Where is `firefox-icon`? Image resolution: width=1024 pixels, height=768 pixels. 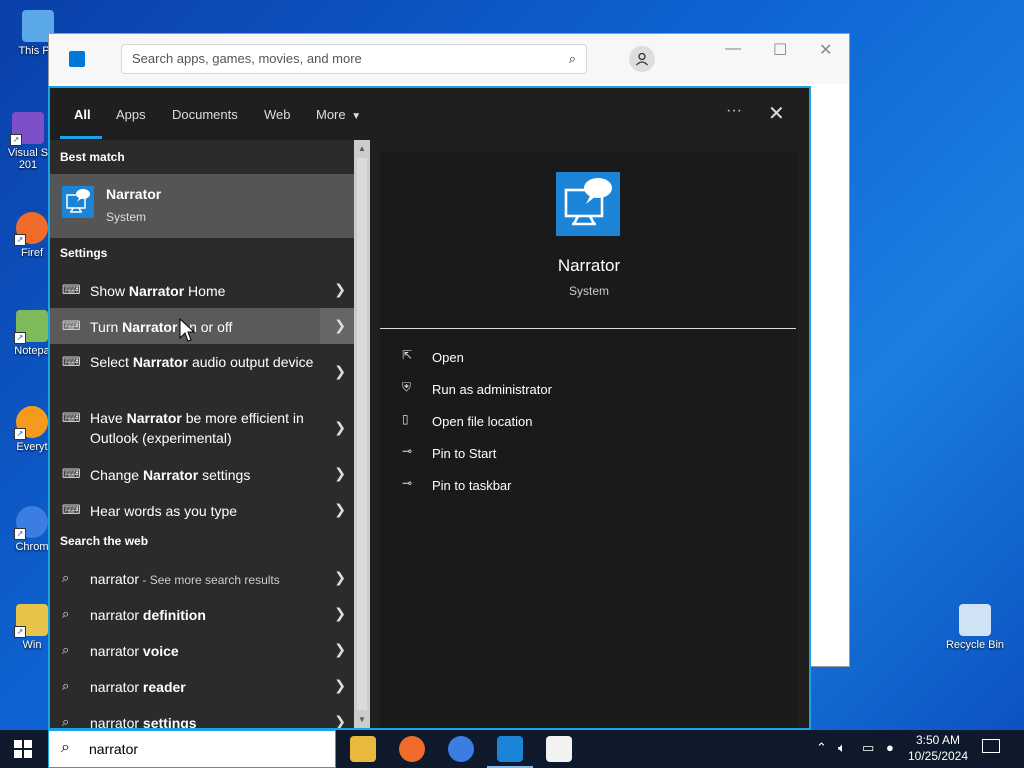
firefox-icon is located at coordinates (412, 749).